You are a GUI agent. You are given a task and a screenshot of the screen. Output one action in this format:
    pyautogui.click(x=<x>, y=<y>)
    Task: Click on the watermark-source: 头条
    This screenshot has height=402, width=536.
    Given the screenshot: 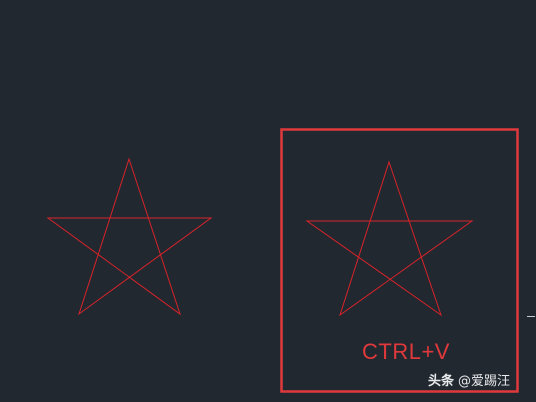 What is the action you would take?
    pyautogui.click(x=441, y=381)
    